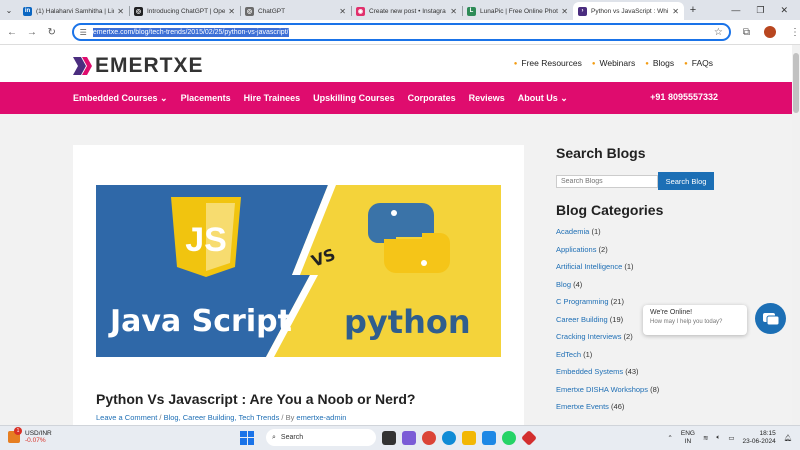 The width and height of the screenshot is (800, 450). Describe the element at coordinates (406, 11) in the screenshot. I see `browser-tab: ◉ Create new post • Instagra ✕` at that location.